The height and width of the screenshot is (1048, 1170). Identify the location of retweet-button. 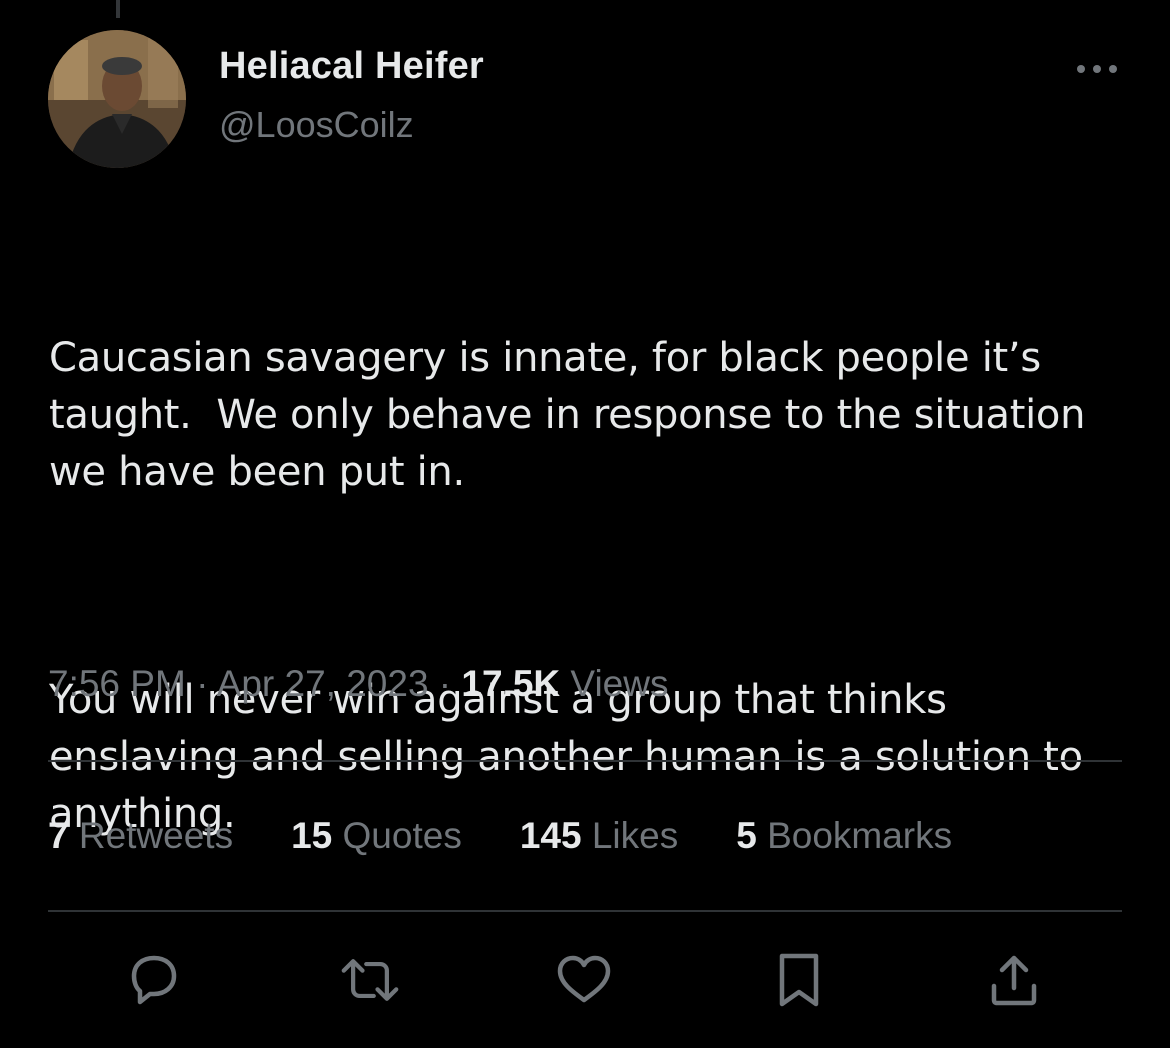
(370, 980).